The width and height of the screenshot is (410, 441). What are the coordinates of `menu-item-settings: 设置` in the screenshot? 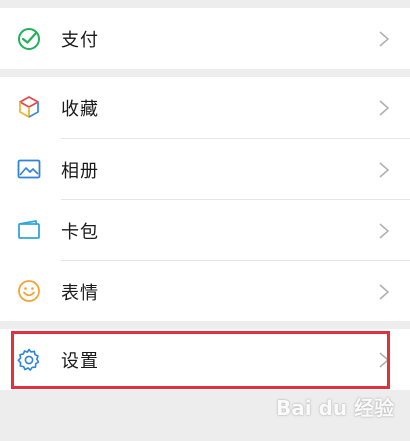 It's located at (205, 359).